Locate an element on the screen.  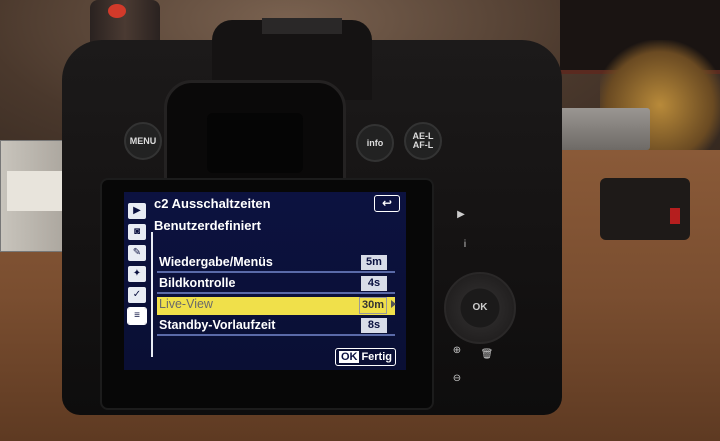
chevron-right-icon is located at coordinates (393, 304).